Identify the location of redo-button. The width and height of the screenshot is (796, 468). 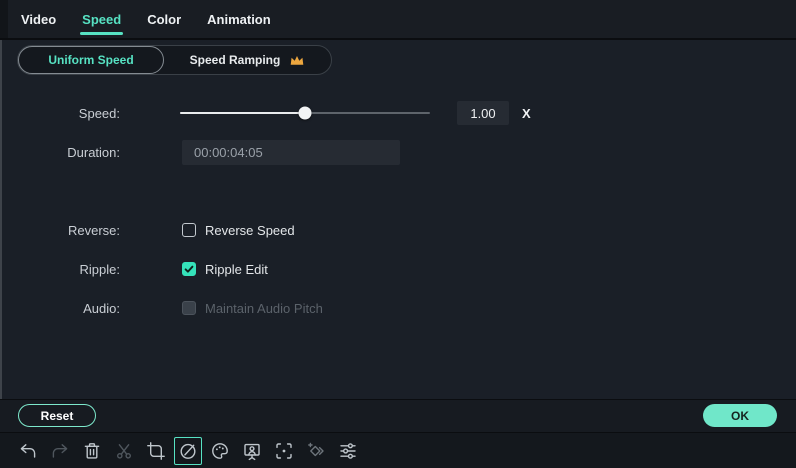
(60, 451).